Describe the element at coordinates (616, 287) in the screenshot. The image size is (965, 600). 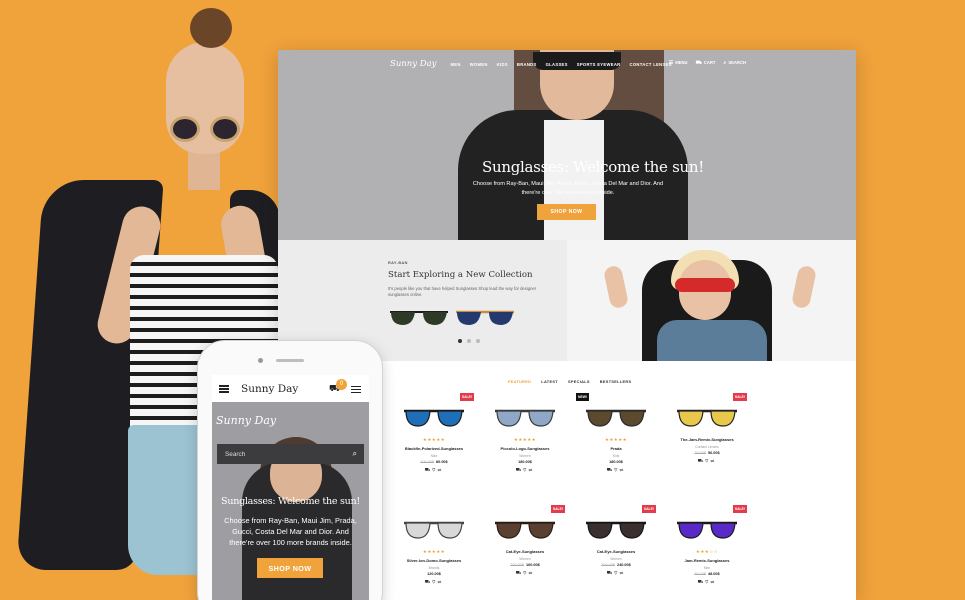
I see `peace-hand` at that location.